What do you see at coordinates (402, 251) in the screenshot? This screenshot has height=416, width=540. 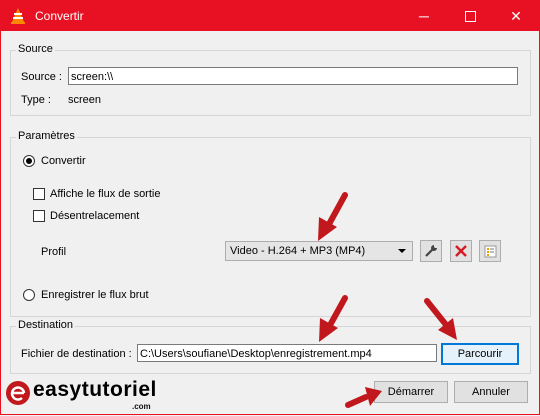 I see `chevron-down-icon` at bounding box center [402, 251].